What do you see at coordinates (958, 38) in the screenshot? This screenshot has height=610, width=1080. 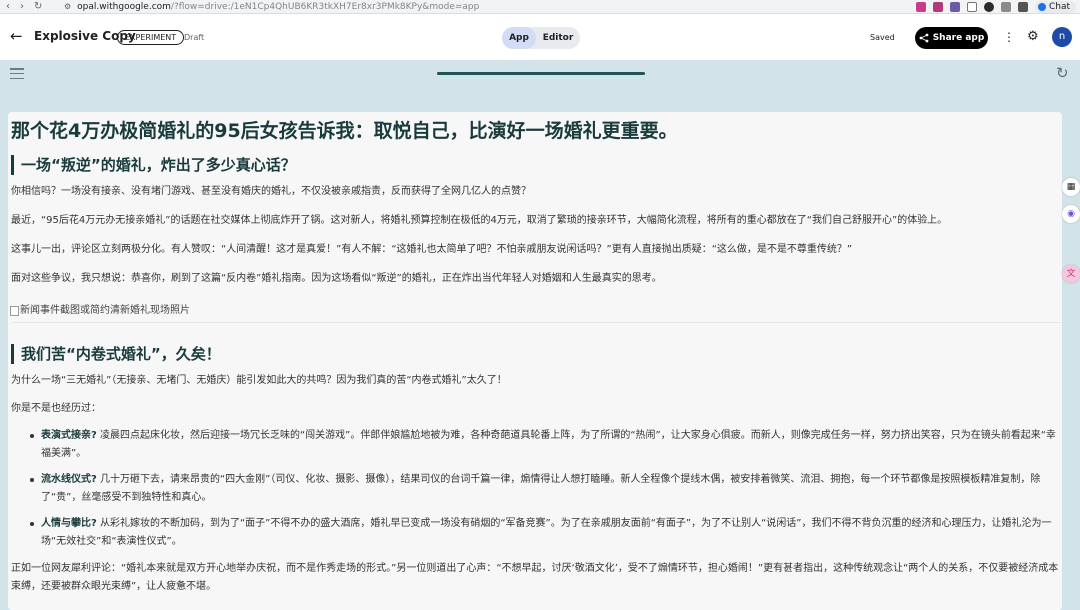 I see `share-label: Share app` at bounding box center [958, 38].